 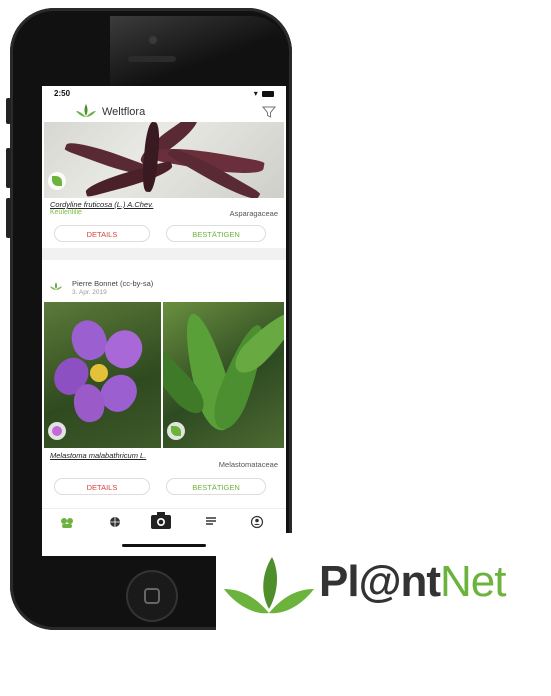 I want to click on flower-photo, so click(x=102, y=375).